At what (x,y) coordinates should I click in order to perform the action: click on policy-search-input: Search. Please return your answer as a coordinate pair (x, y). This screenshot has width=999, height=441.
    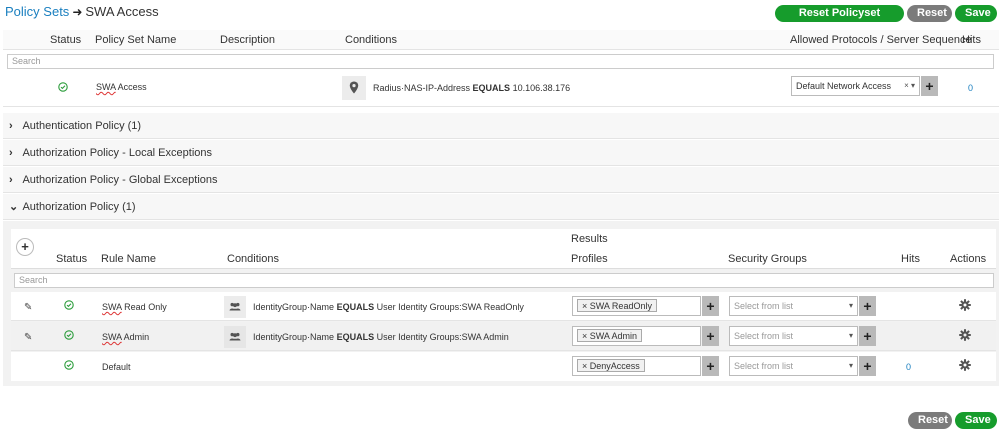
    Looking at the image, I should click on (500, 61).